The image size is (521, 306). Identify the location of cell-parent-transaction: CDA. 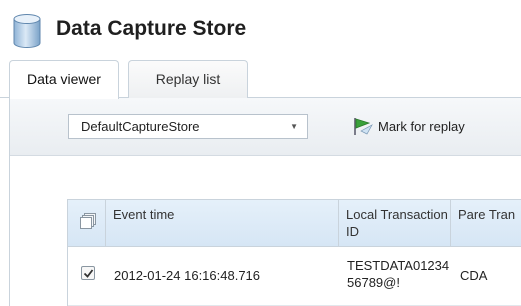
(474, 275).